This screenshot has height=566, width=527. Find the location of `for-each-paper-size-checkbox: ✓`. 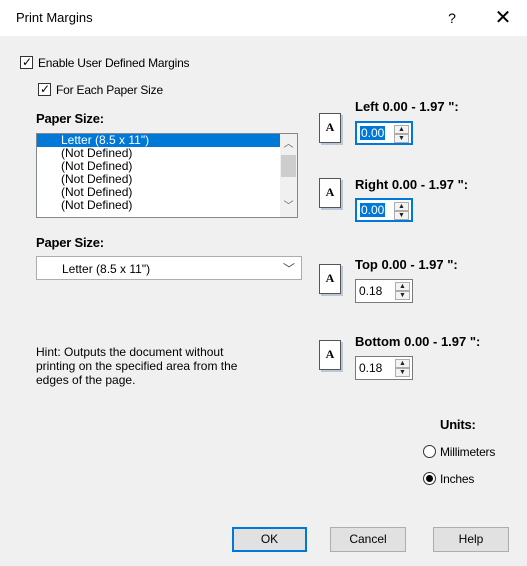

for-each-paper-size-checkbox: ✓ is located at coordinates (44, 89).